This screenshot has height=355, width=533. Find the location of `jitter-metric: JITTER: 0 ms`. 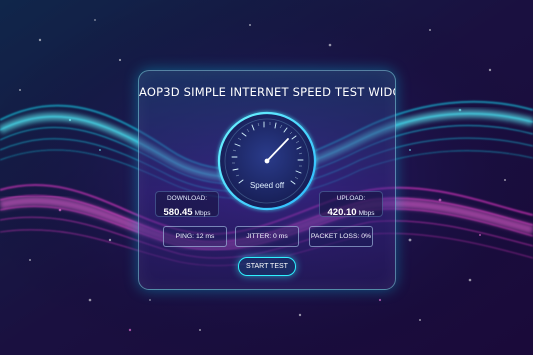

jitter-metric: JITTER: 0 ms is located at coordinates (267, 236).